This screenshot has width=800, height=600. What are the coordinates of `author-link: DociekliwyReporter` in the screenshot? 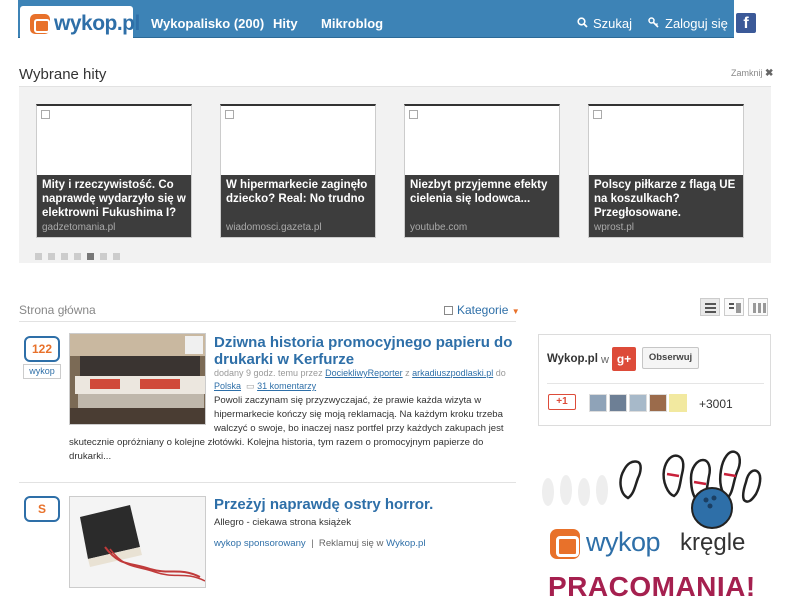 It's located at (364, 373).